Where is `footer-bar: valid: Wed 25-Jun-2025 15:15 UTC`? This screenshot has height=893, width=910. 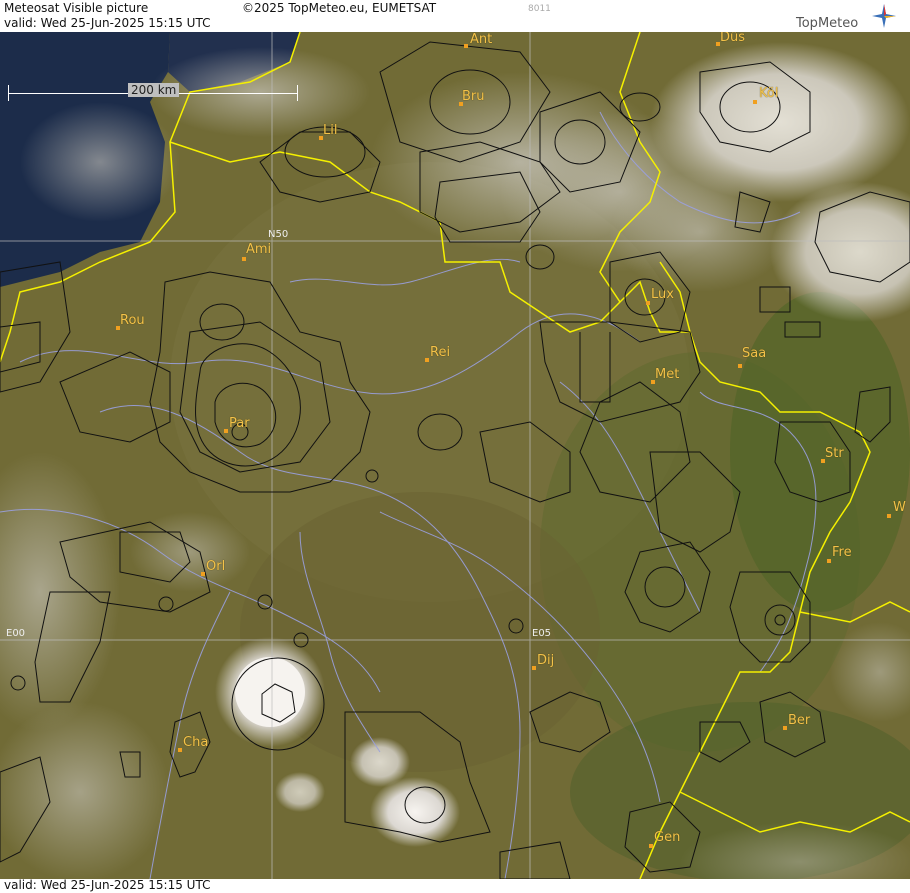 footer-bar: valid: Wed 25-Jun-2025 15:15 UTC is located at coordinates (455, 885).